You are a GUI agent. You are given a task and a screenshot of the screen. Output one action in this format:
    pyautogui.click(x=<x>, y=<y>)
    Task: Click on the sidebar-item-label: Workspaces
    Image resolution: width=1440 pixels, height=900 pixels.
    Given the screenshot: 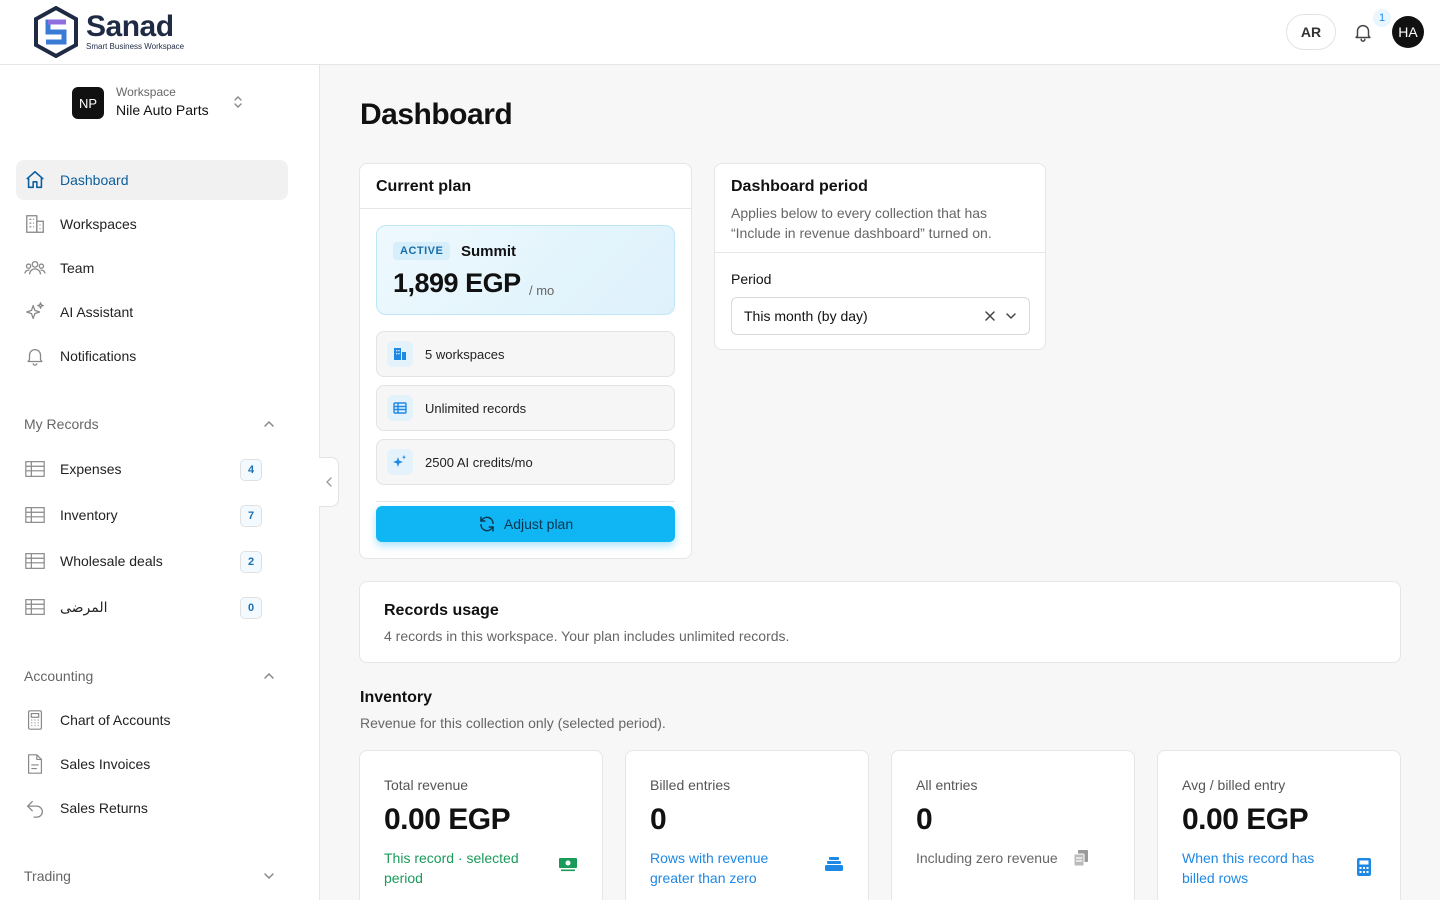 What is the action you would take?
    pyautogui.click(x=98, y=224)
    